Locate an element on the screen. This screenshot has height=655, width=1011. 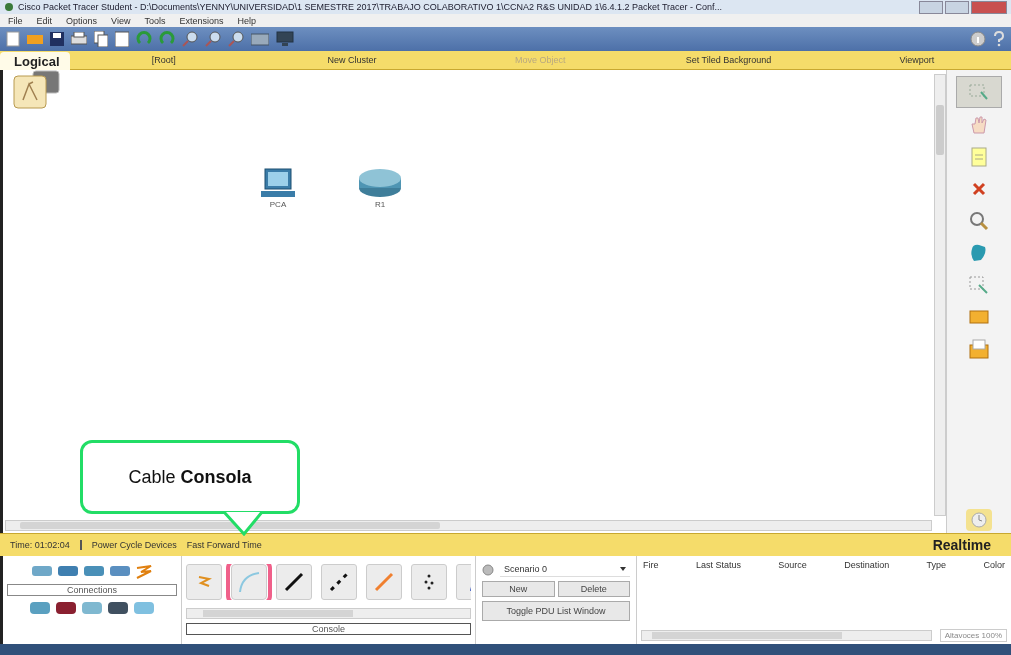
dropdown-arrow-icon is located at coordinates (623, 569).